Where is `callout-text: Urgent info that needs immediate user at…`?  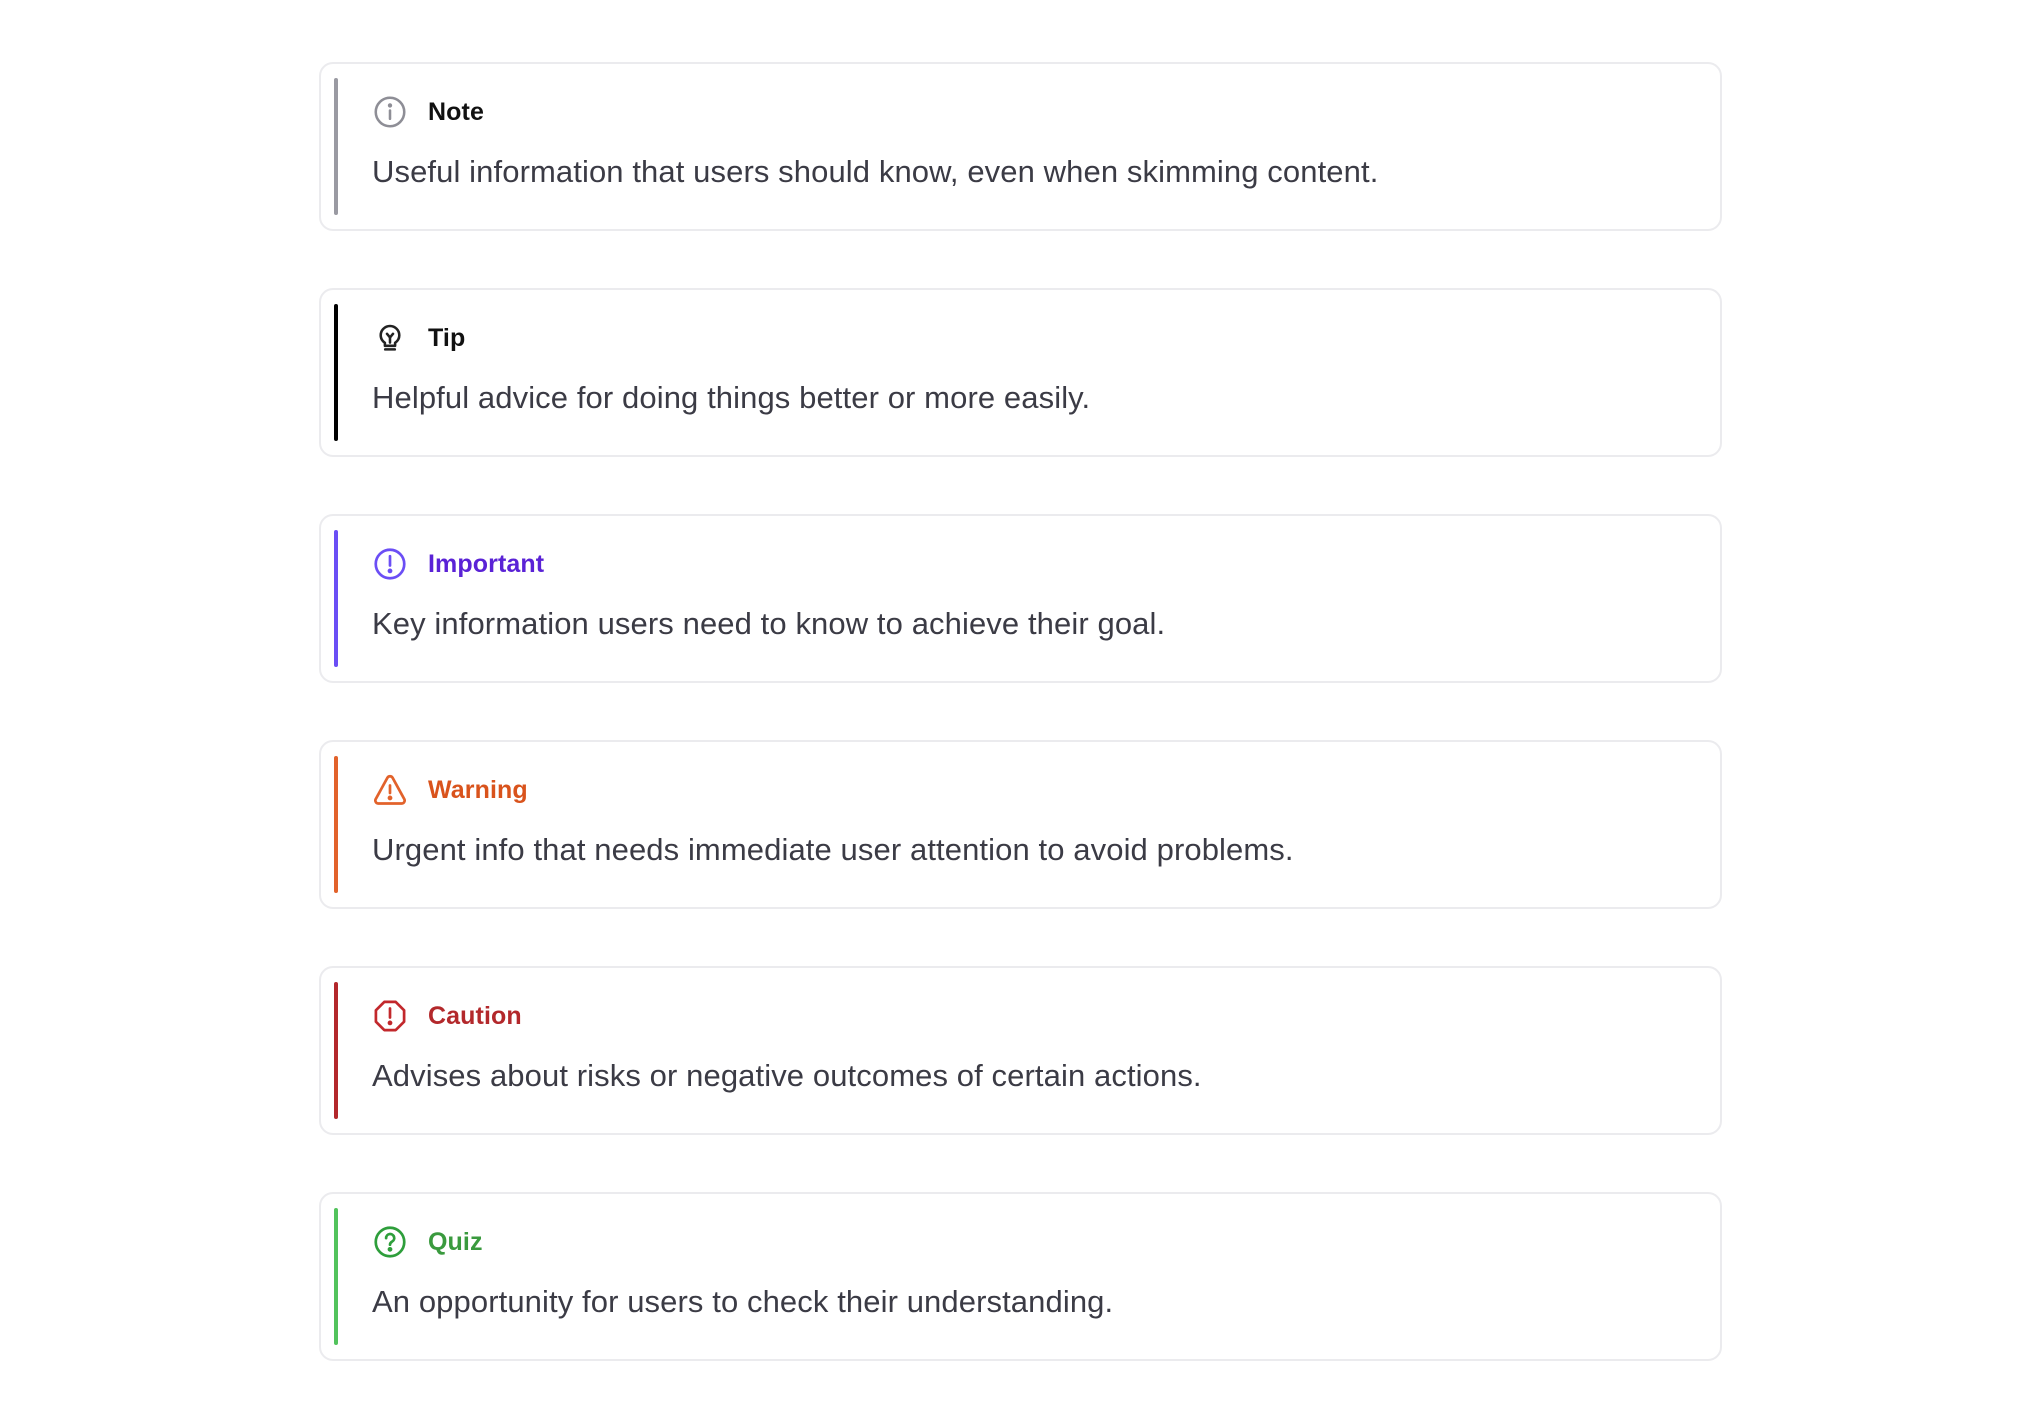 callout-text: Urgent info that needs immediate user at… is located at coordinates (833, 849).